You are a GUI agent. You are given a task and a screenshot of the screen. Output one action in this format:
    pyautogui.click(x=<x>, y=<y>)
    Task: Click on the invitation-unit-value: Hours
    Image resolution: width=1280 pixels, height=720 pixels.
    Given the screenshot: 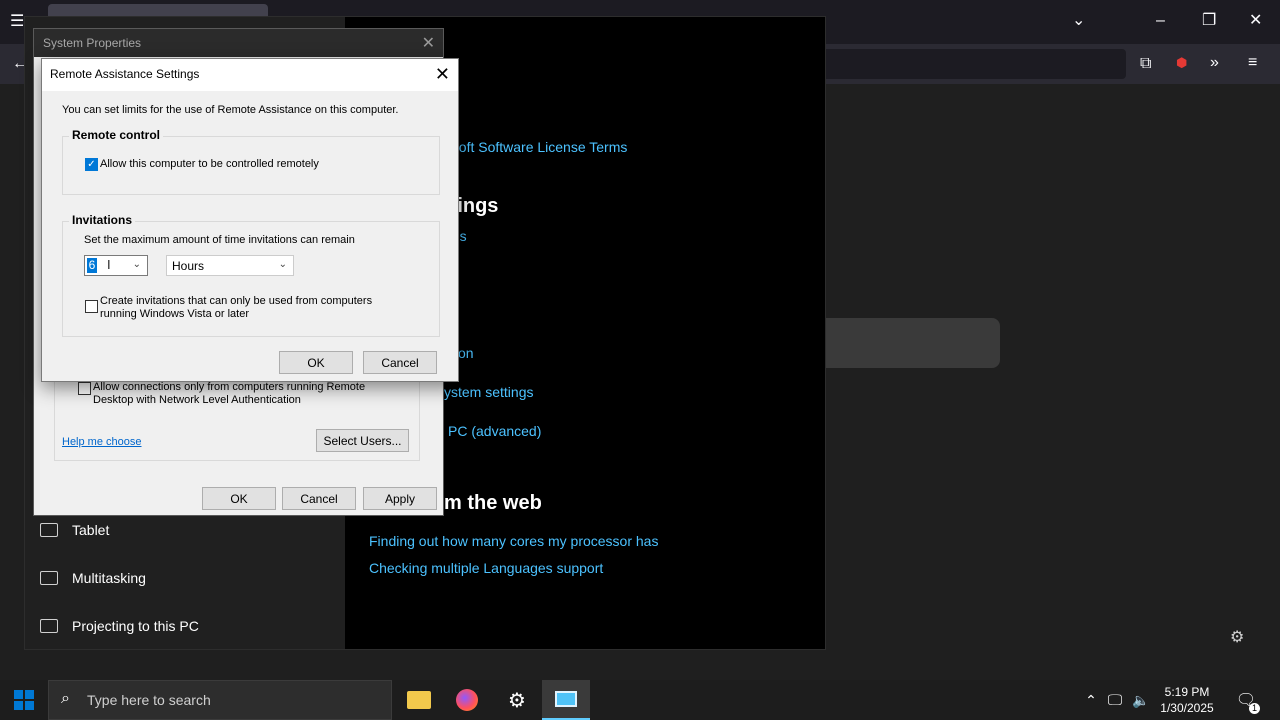 What is the action you would take?
    pyautogui.click(x=188, y=266)
    